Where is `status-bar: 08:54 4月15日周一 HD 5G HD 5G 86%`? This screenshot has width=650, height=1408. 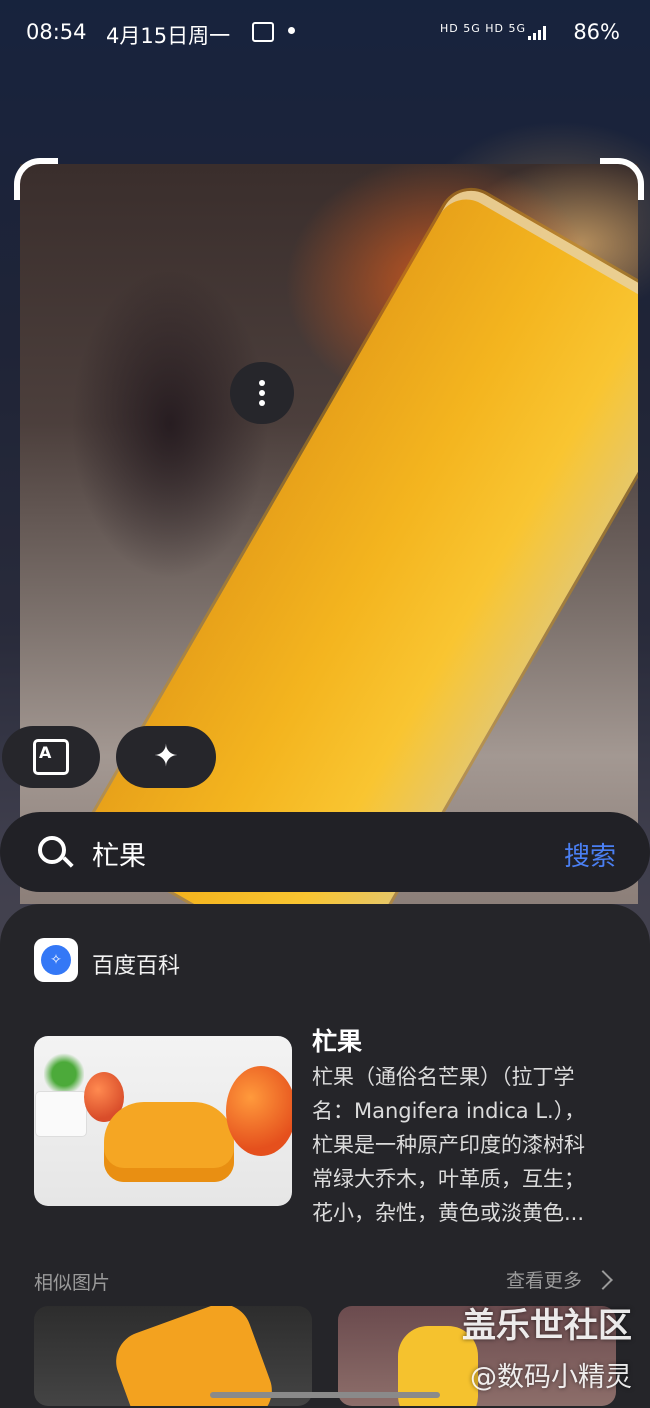
status-bar: 08:54 4月15日周一 HD 5G HD 5G 86% is located at coordinates (325, 33).